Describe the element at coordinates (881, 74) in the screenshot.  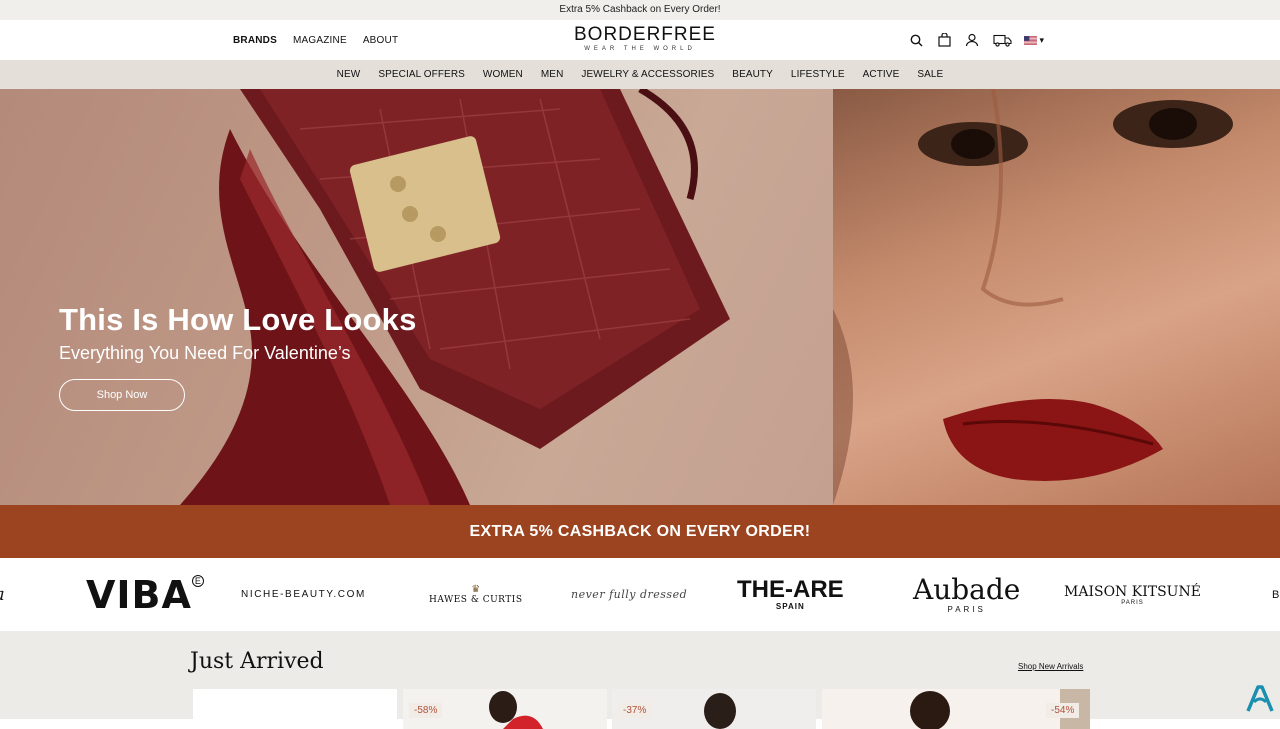
I see `cat-active: ACTIVE` at that location.